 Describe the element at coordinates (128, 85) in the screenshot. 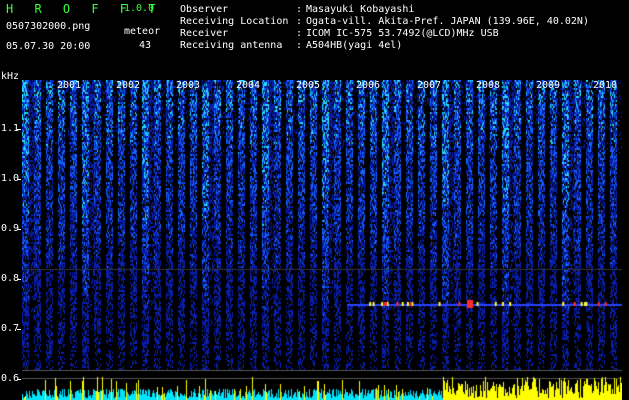

I see `x-tick-label: 2002` at that location.